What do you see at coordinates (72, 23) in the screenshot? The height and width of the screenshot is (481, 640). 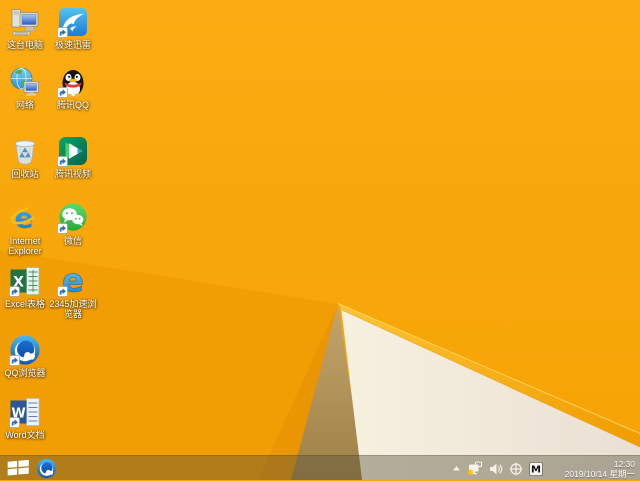 I see `xunlei-icon` at bounding box center [72, 23].